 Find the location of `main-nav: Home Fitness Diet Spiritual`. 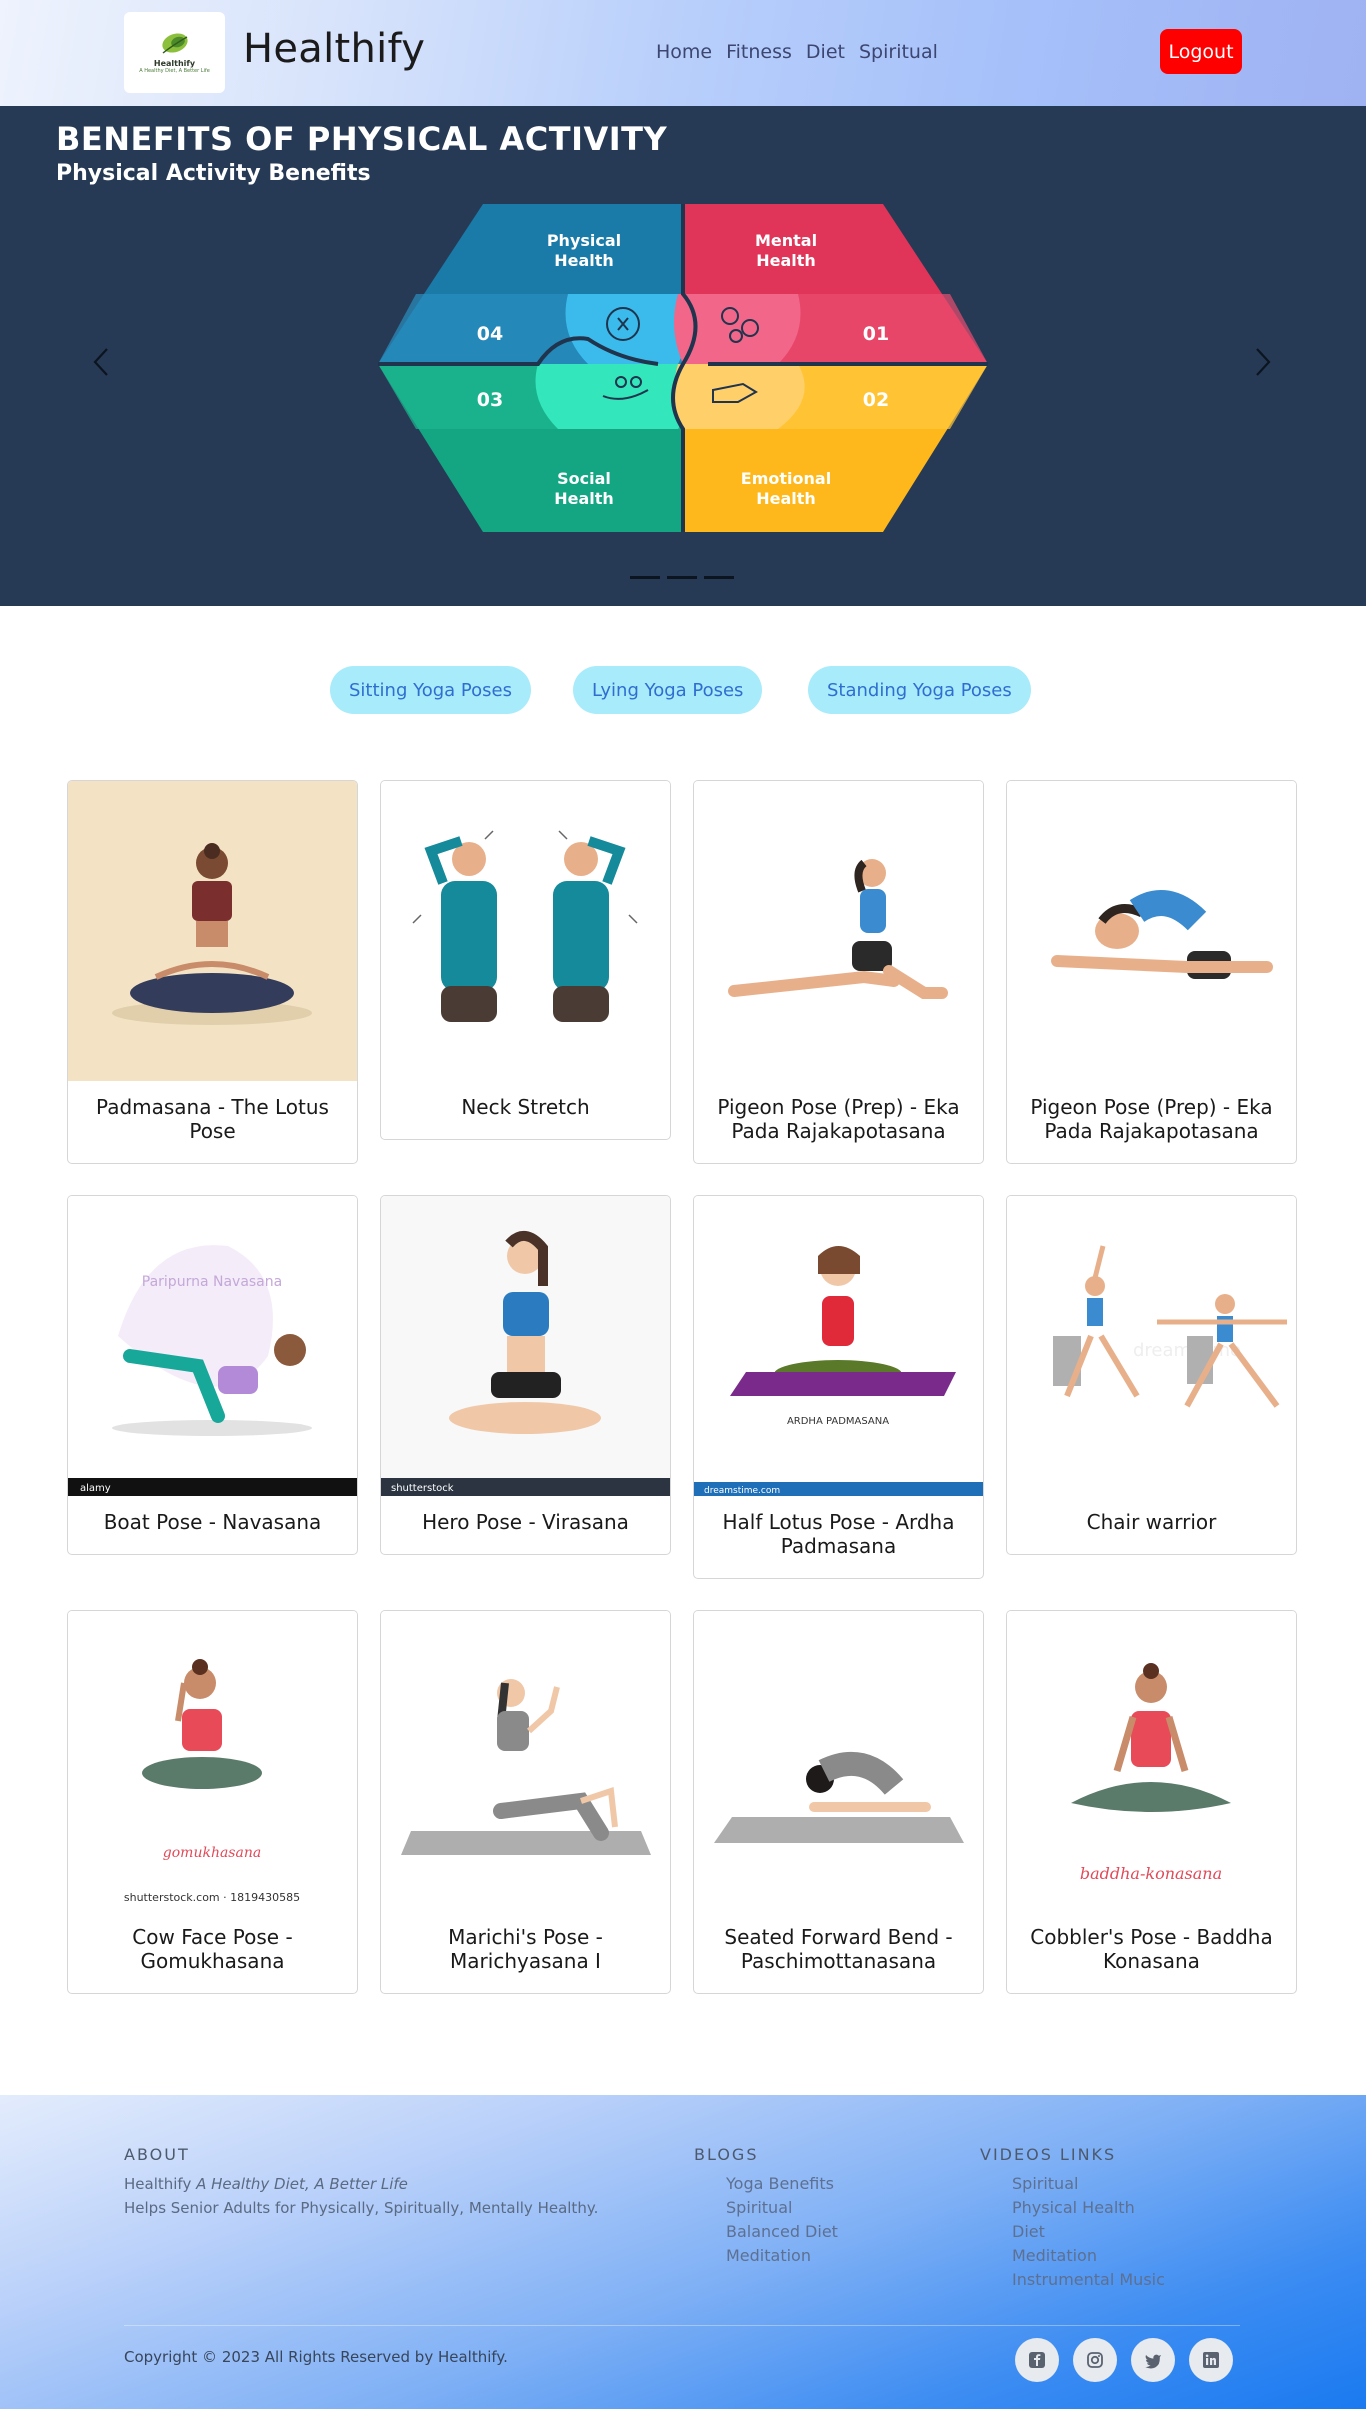

main-nav: Home Fitness Diet Spiritual is located at coordinates (797, 52).